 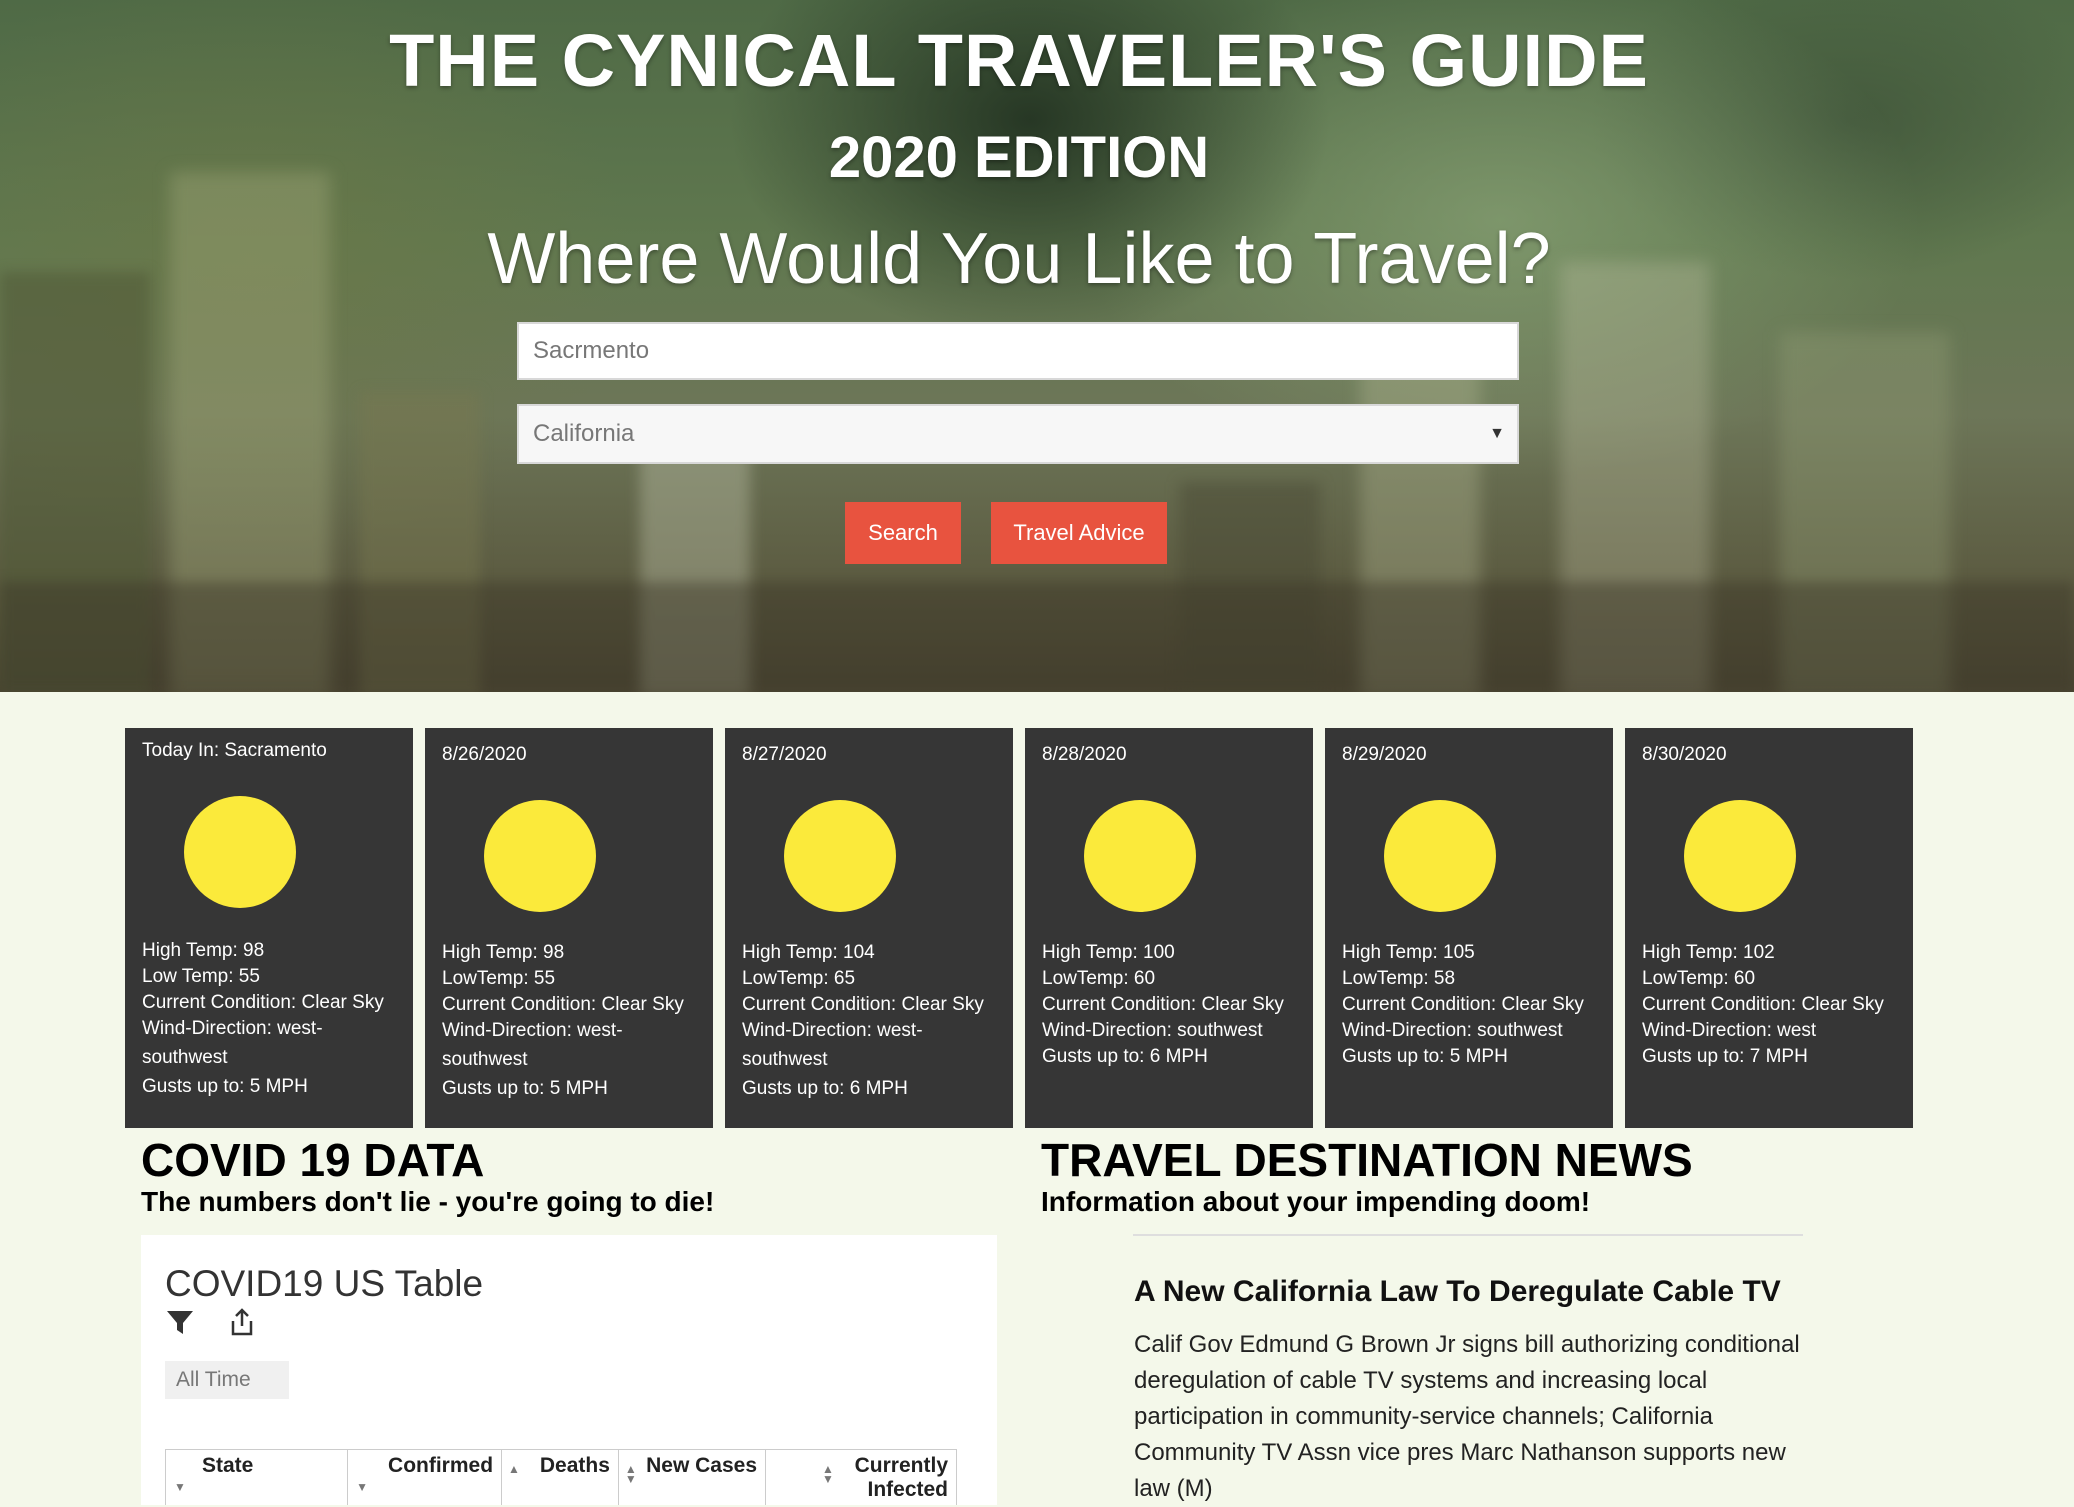 What do you see at coordinates (1019, 60) in the screenshot?
I see `site-title: THE CYNICAL TRAVELER'S GUIDE` at bounding box center [1019, 60].